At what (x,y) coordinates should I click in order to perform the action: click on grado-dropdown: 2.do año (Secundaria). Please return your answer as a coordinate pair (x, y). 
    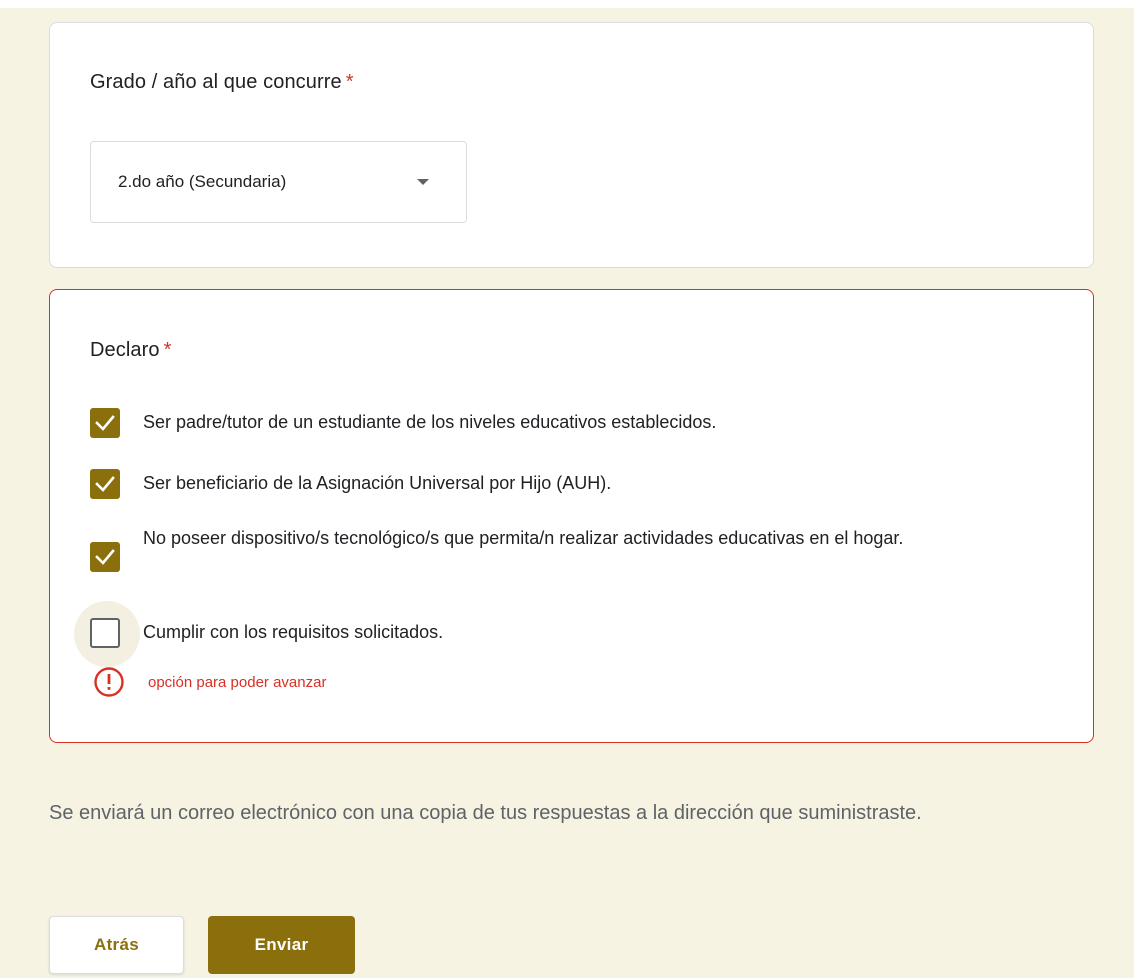
    Looking at the image, I should click on (278, 182).